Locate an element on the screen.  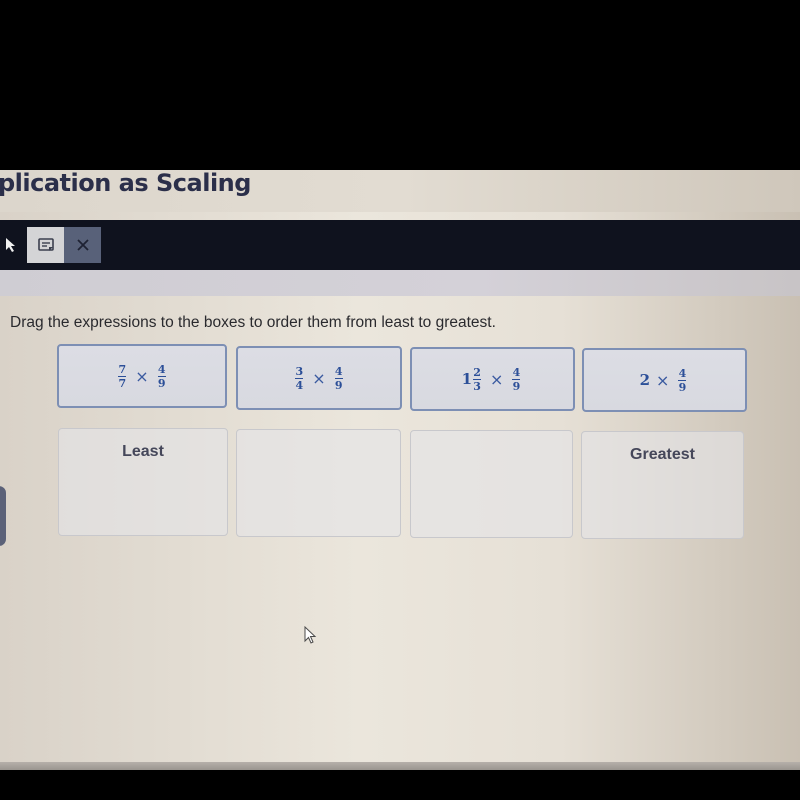
drop-box-label: Greatest is located at coordinates (662, 454).